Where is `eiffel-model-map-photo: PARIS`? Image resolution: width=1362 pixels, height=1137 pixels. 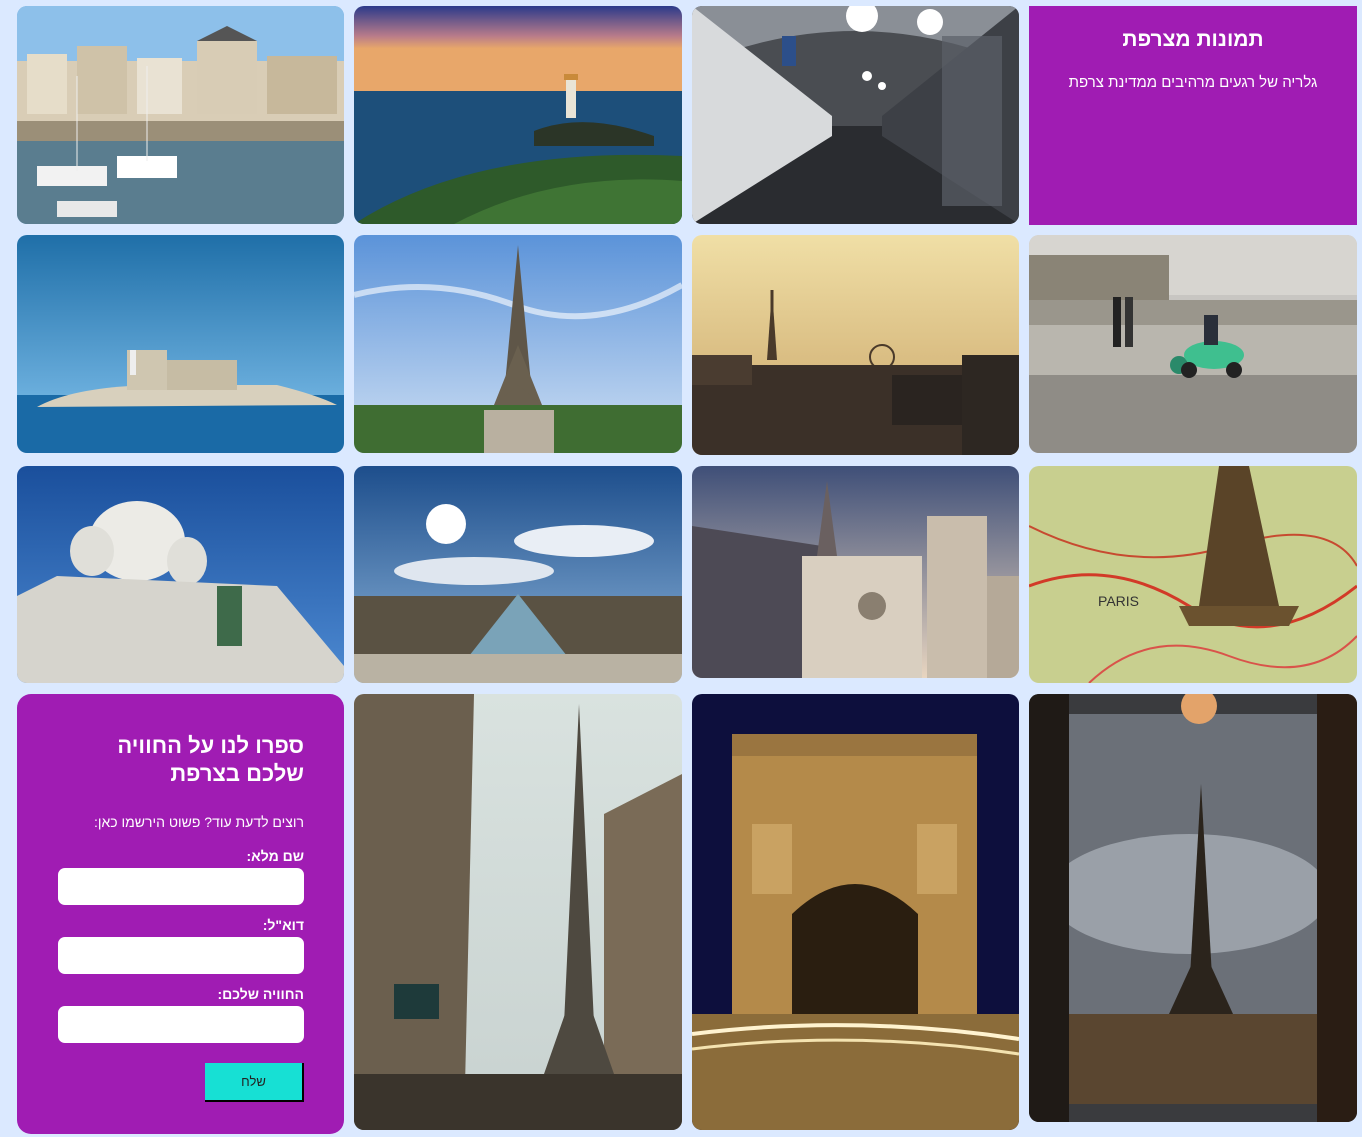
eiffel-model-map-photo: PARIS is located at coordinates (1193, 574).